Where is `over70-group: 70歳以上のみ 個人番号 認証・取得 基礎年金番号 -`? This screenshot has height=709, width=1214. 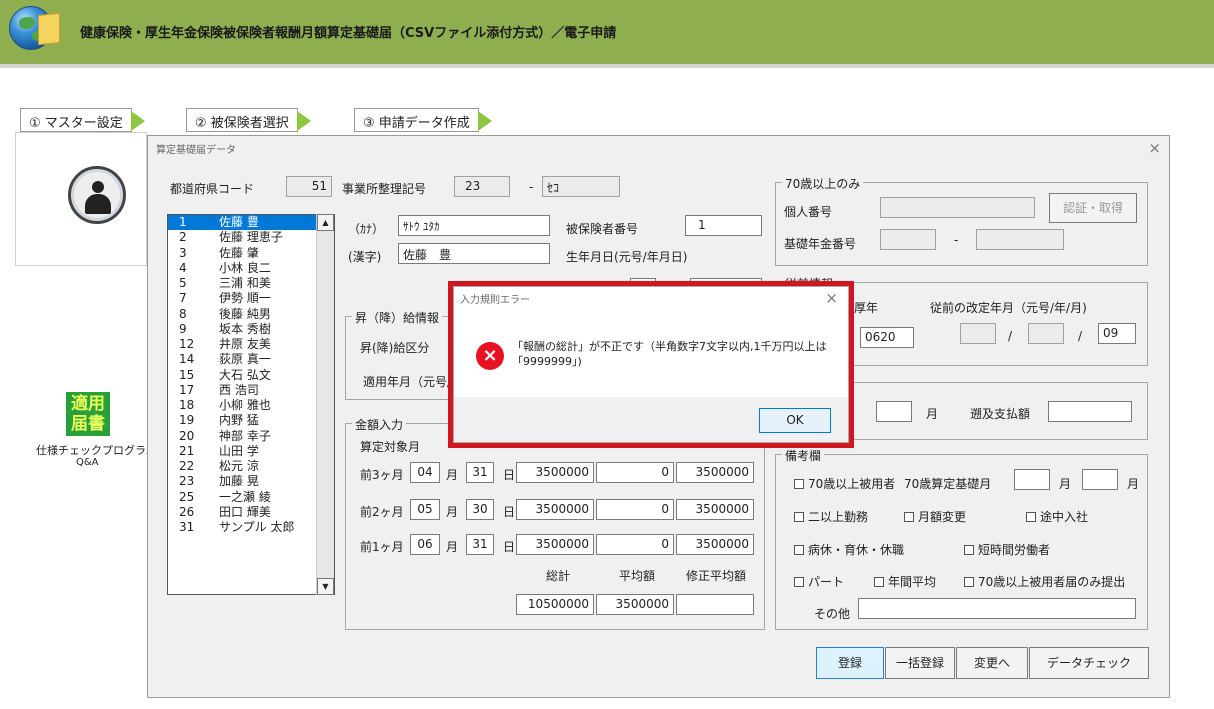 over70-group: 70歳以上のみ 個人番号 認証・取得 基礎年金番号 - is located at coordinates (961, 220).